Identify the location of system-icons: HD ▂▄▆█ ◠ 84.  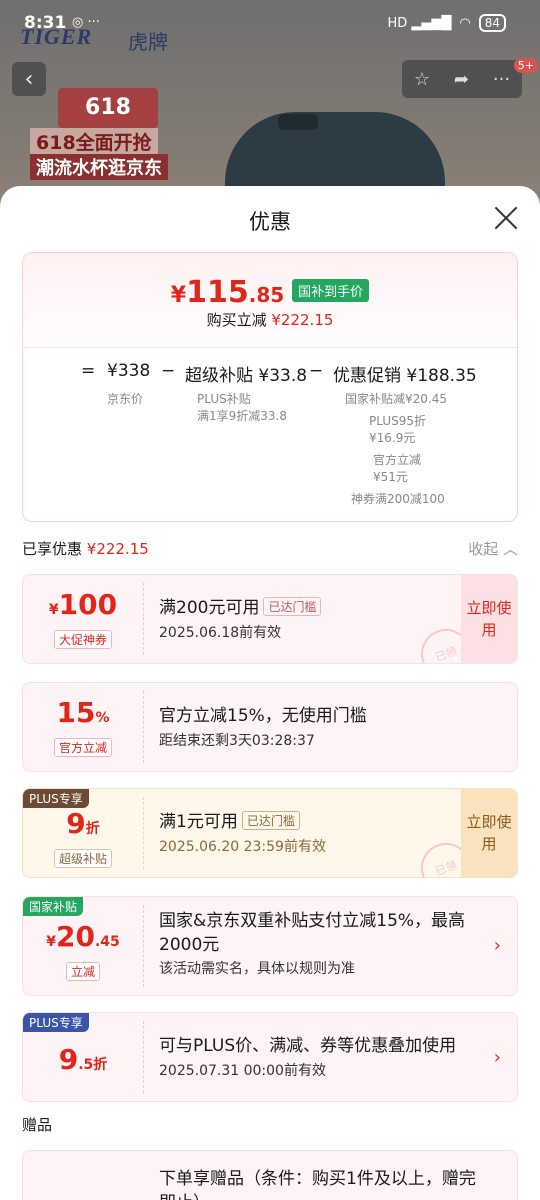
(446, 23).